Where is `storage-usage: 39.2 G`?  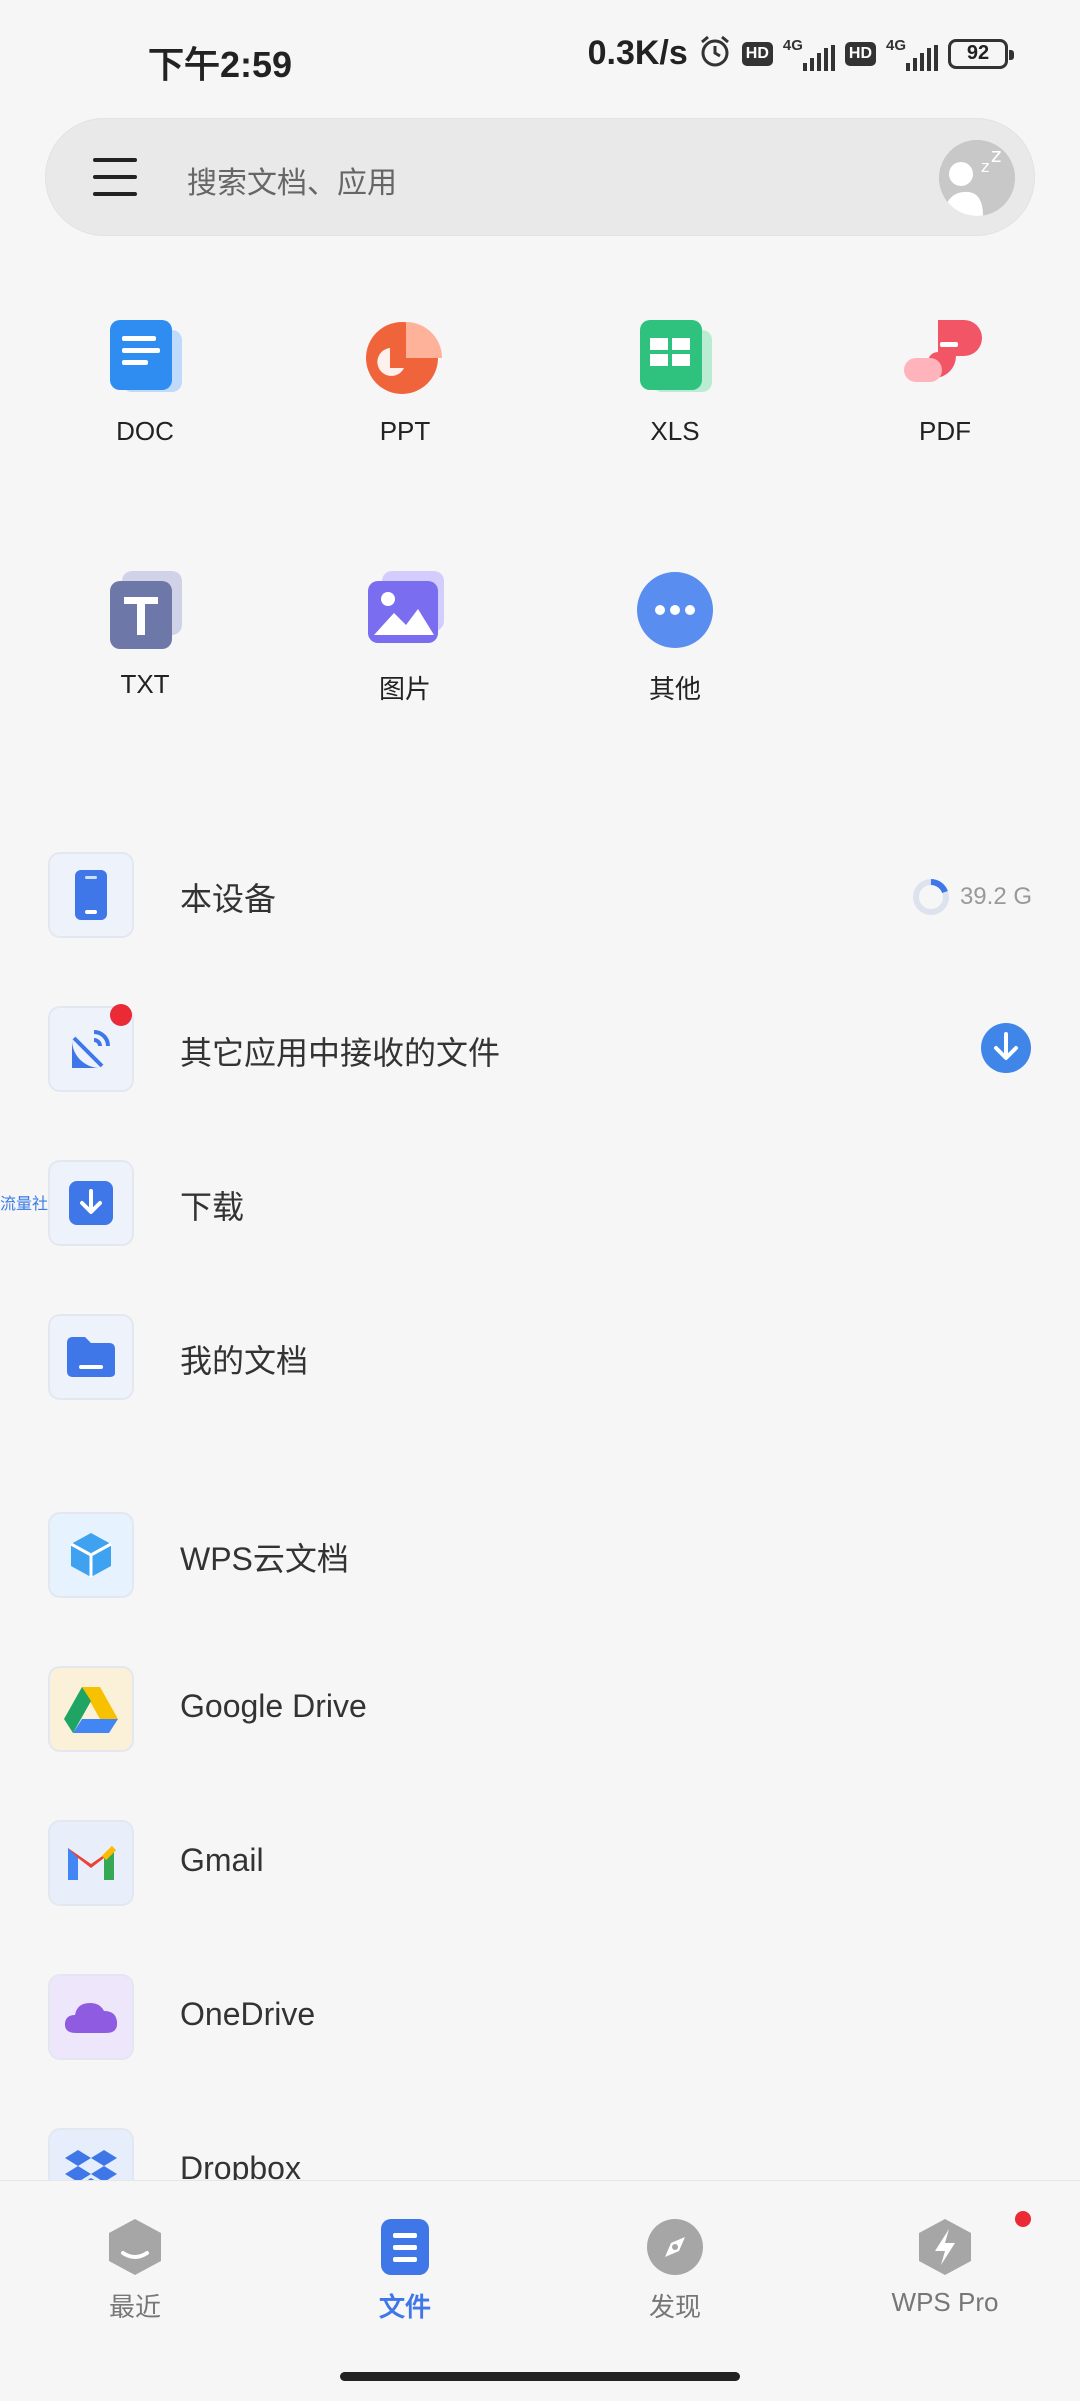
storage-usage: 39.2 G is located at coordinates (972, 897).